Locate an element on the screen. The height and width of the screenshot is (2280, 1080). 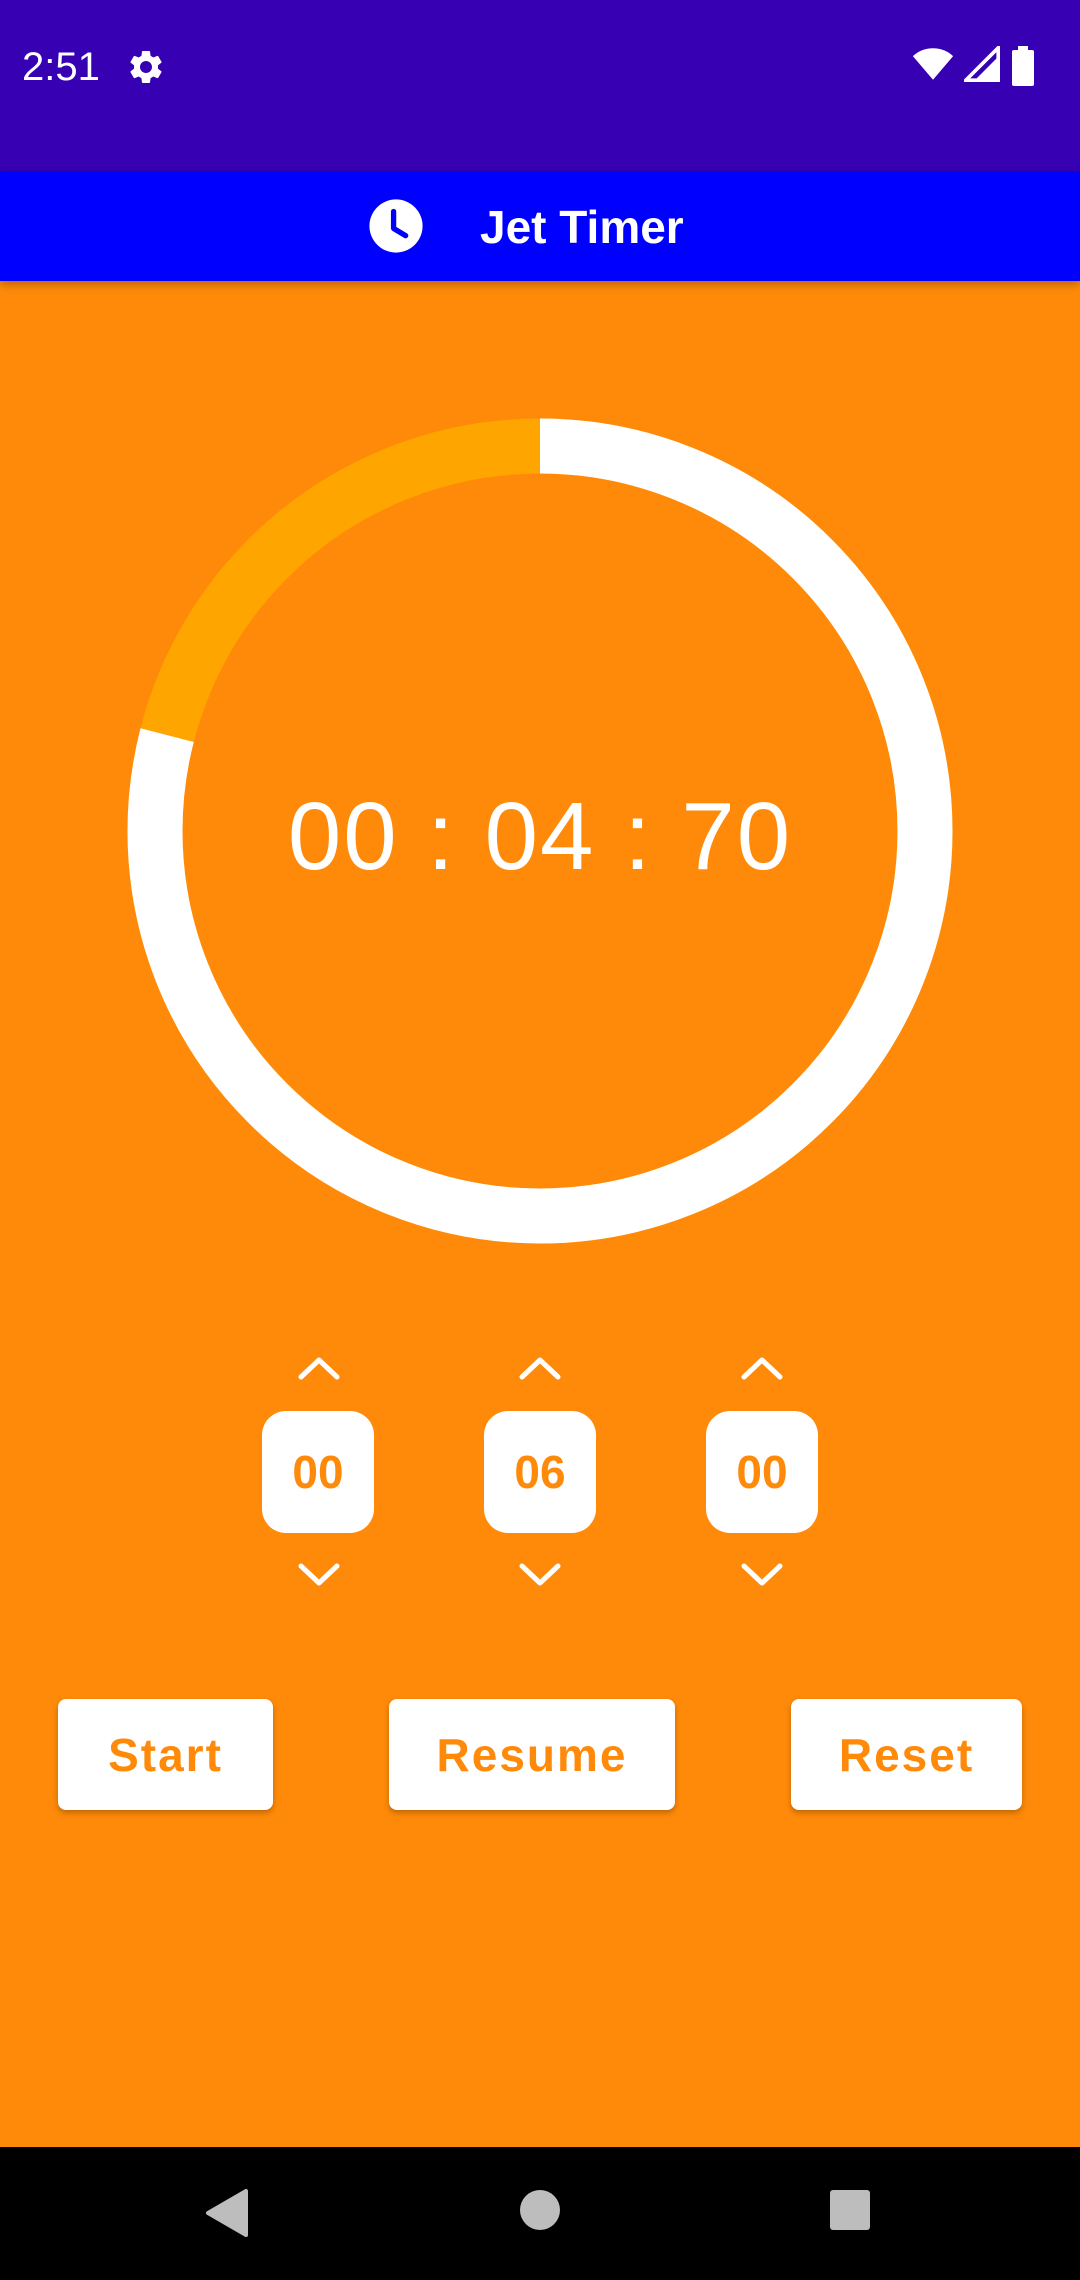
hours-decrement-chevron-down-icon is located at coordinates (319, 1575).